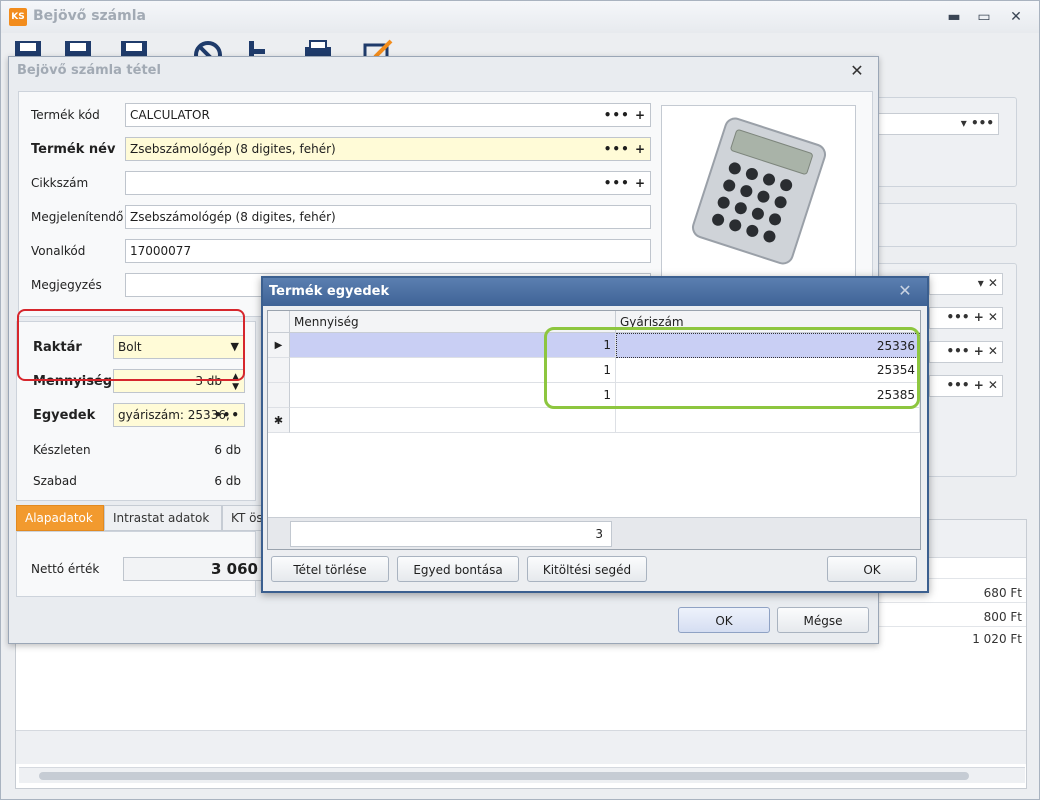 This screenshot has height=800, width=1040. What do you see at coordinates (227, 481) in the screenshot?
I see `free-stock-value: 6 db` at bounding box center [227, 481].